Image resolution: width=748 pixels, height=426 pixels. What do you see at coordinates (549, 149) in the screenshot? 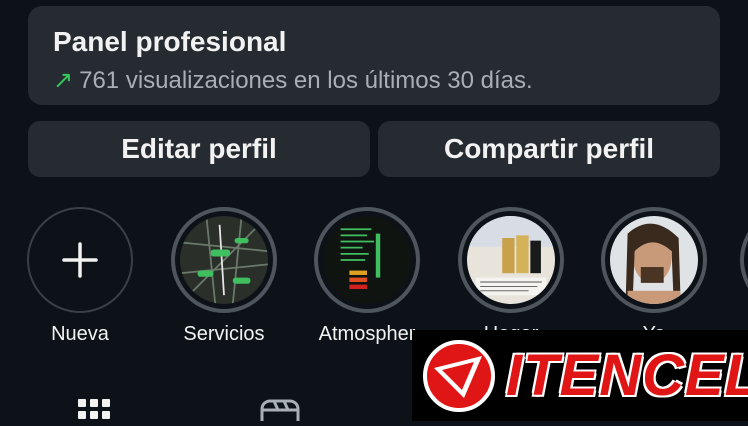
I see `share-profile-button: Compartir perfil` at bounding box center [549, 149].